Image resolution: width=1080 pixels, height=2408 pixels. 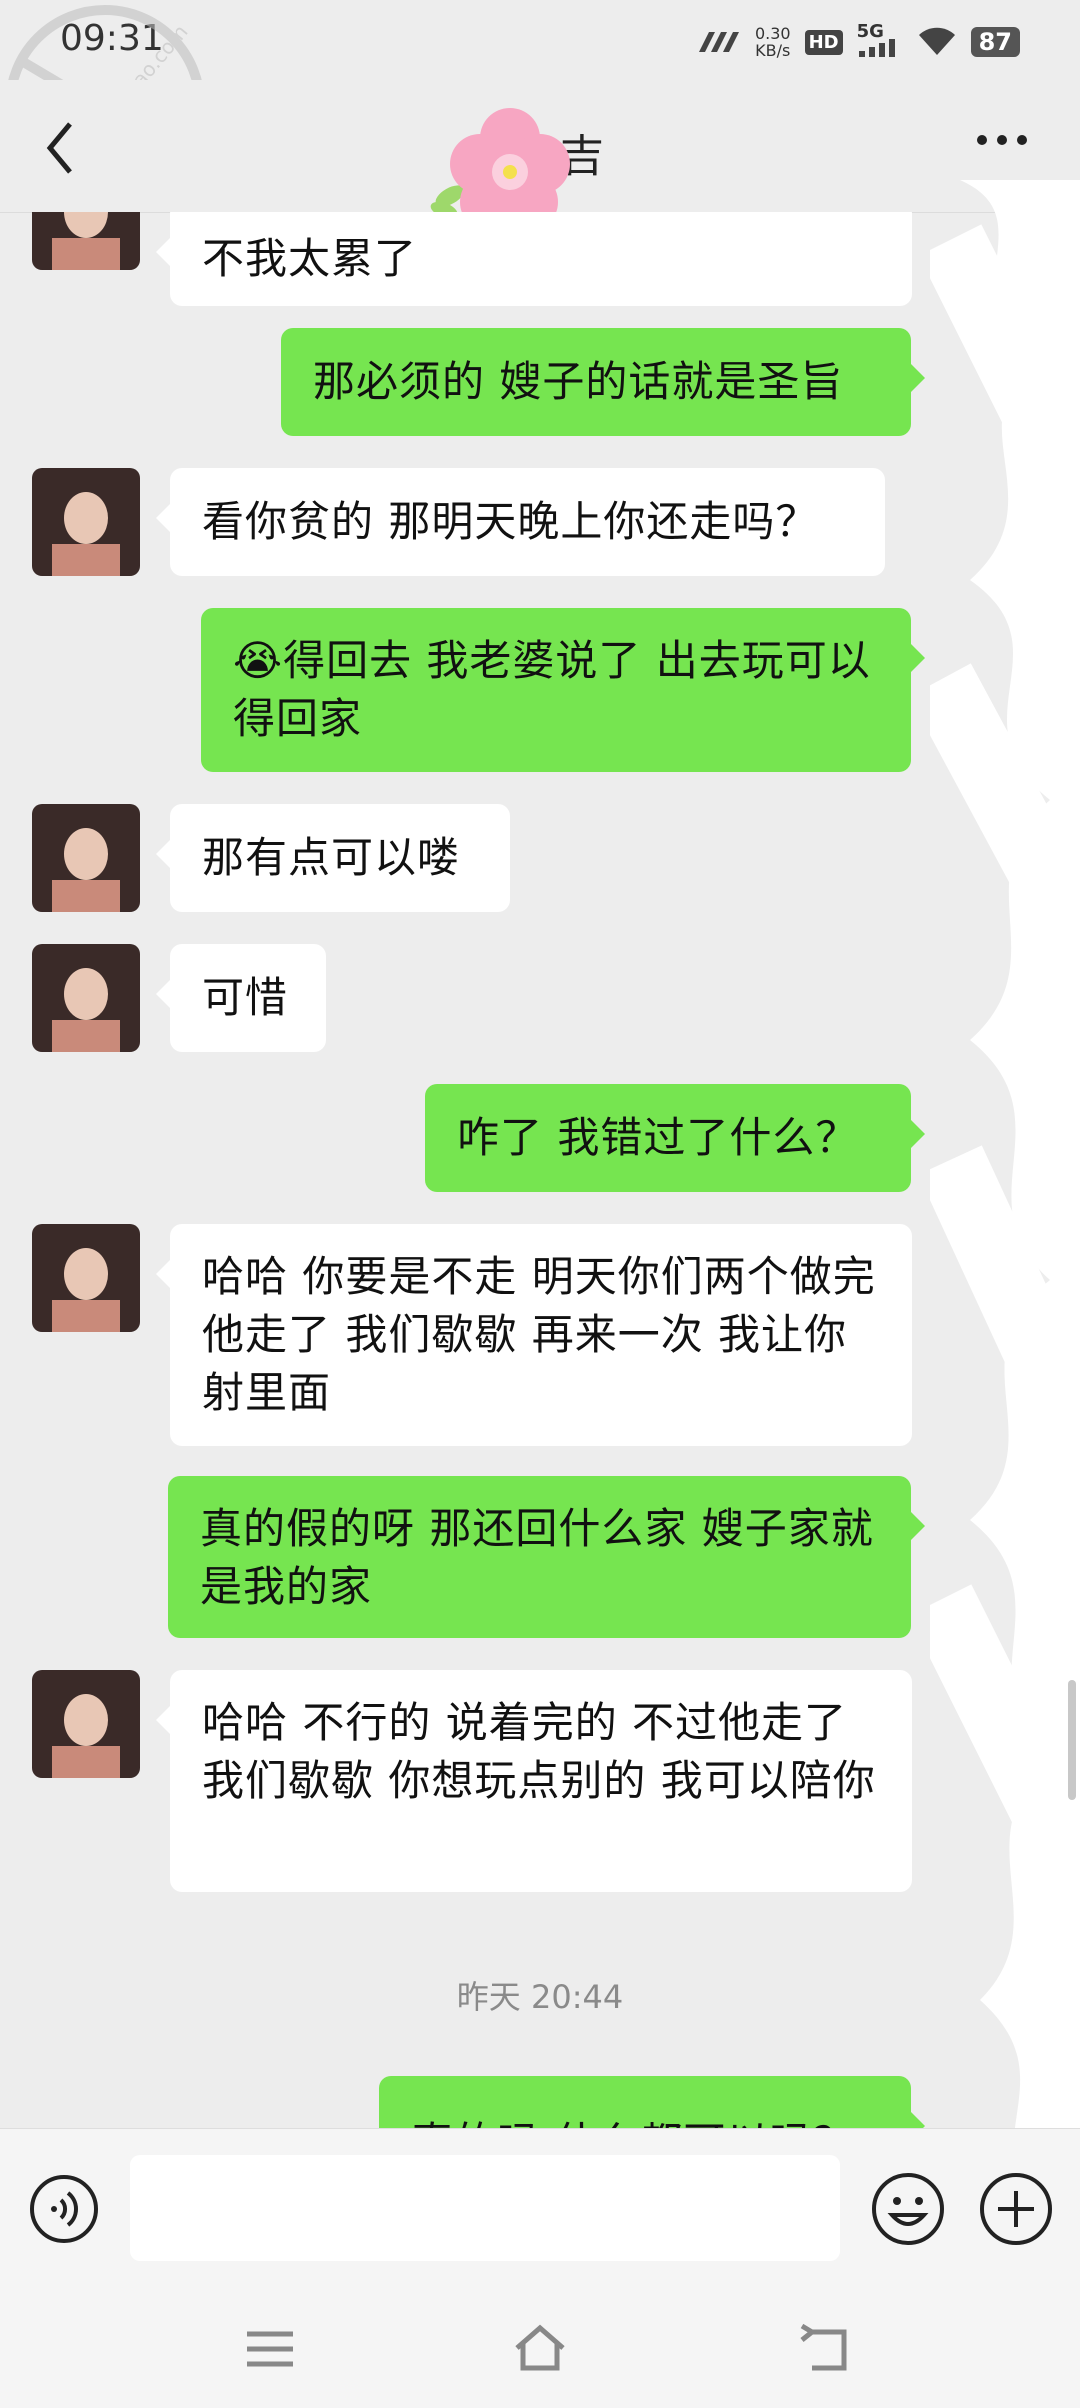 I want to click on data-signal-icon, so click(x=718, y=42).